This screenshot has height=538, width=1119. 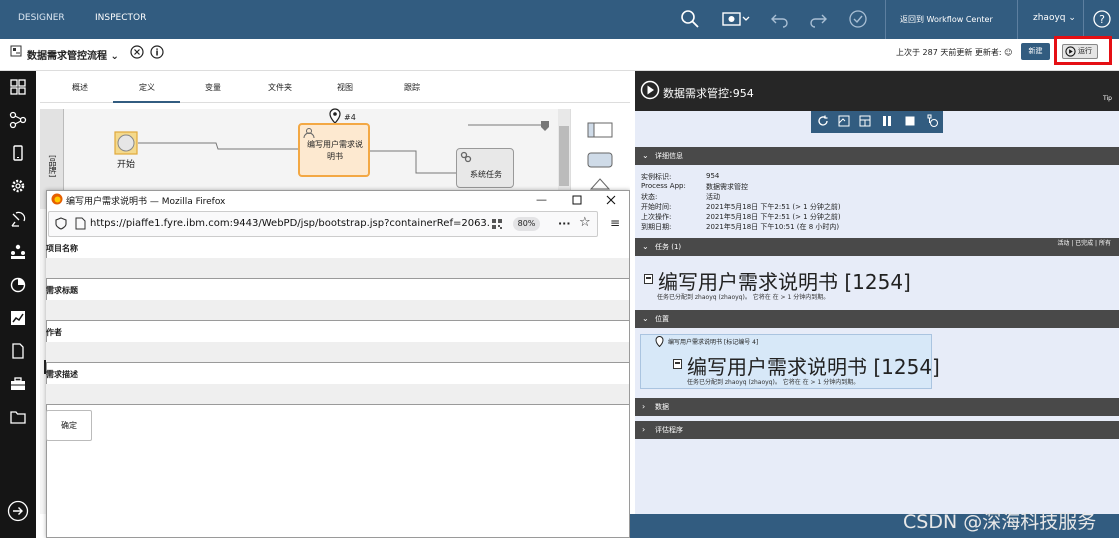 I want to click on maximize-button, so click(x=577, y=200).